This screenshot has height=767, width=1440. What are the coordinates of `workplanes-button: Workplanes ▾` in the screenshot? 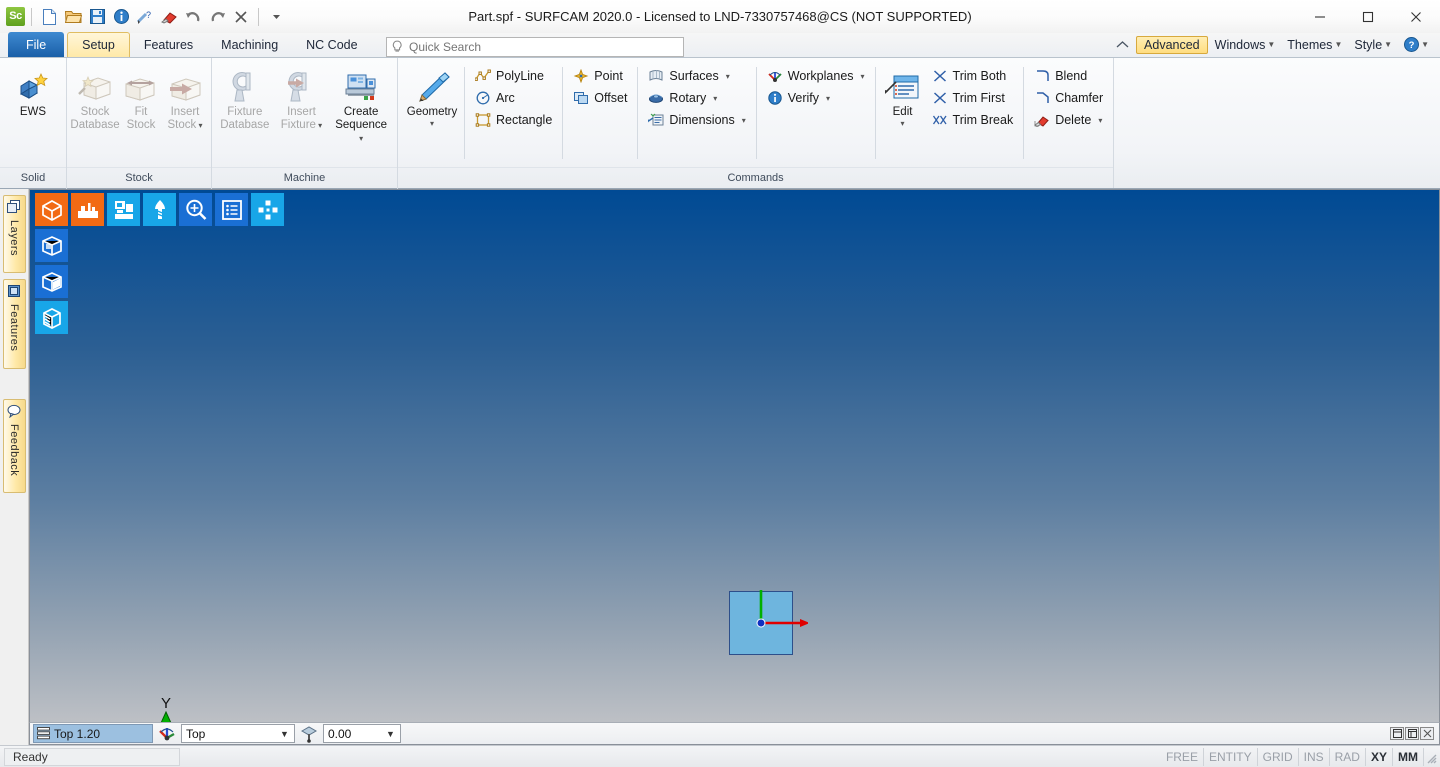 It's located at (816, 76).